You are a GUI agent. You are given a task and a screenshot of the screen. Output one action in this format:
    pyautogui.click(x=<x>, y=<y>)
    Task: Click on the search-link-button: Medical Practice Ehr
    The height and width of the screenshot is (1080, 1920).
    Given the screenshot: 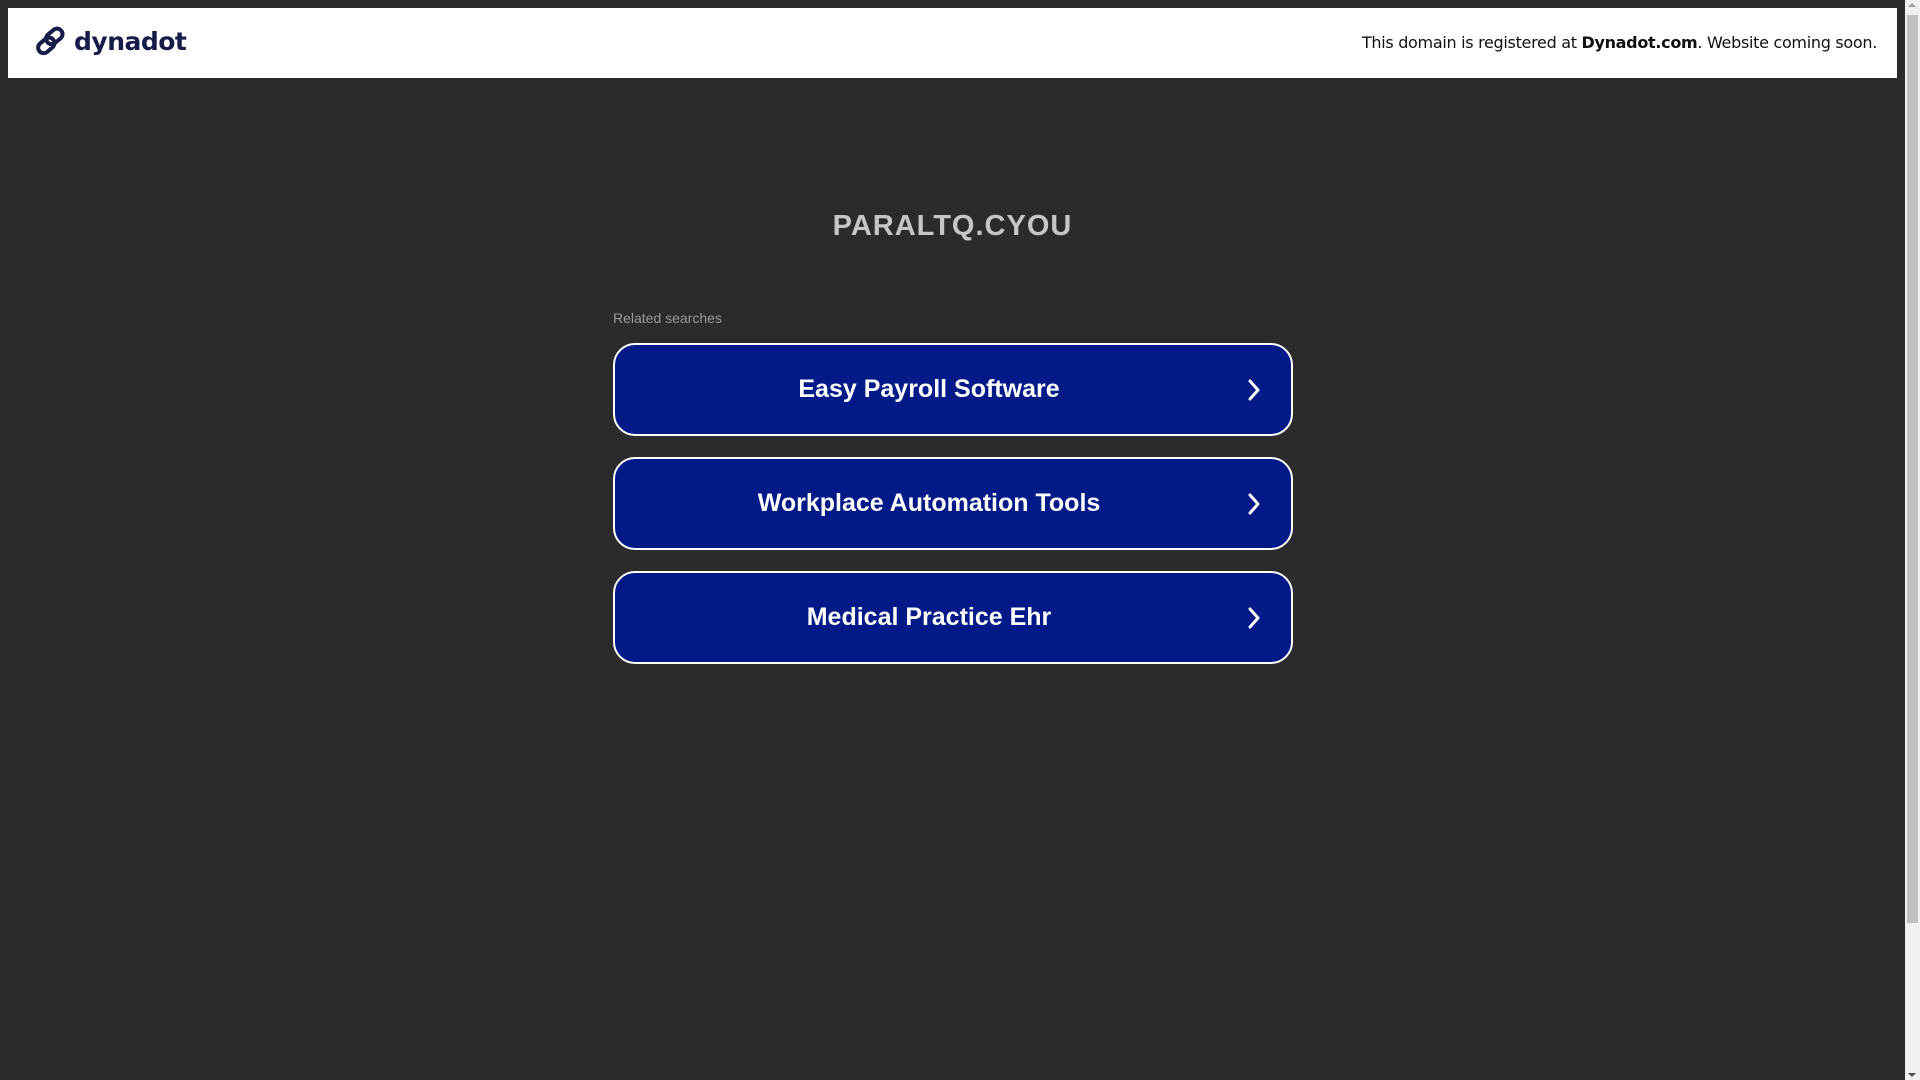 What is the action you would take?
    pyautogui.click(x=953, y=617)
    